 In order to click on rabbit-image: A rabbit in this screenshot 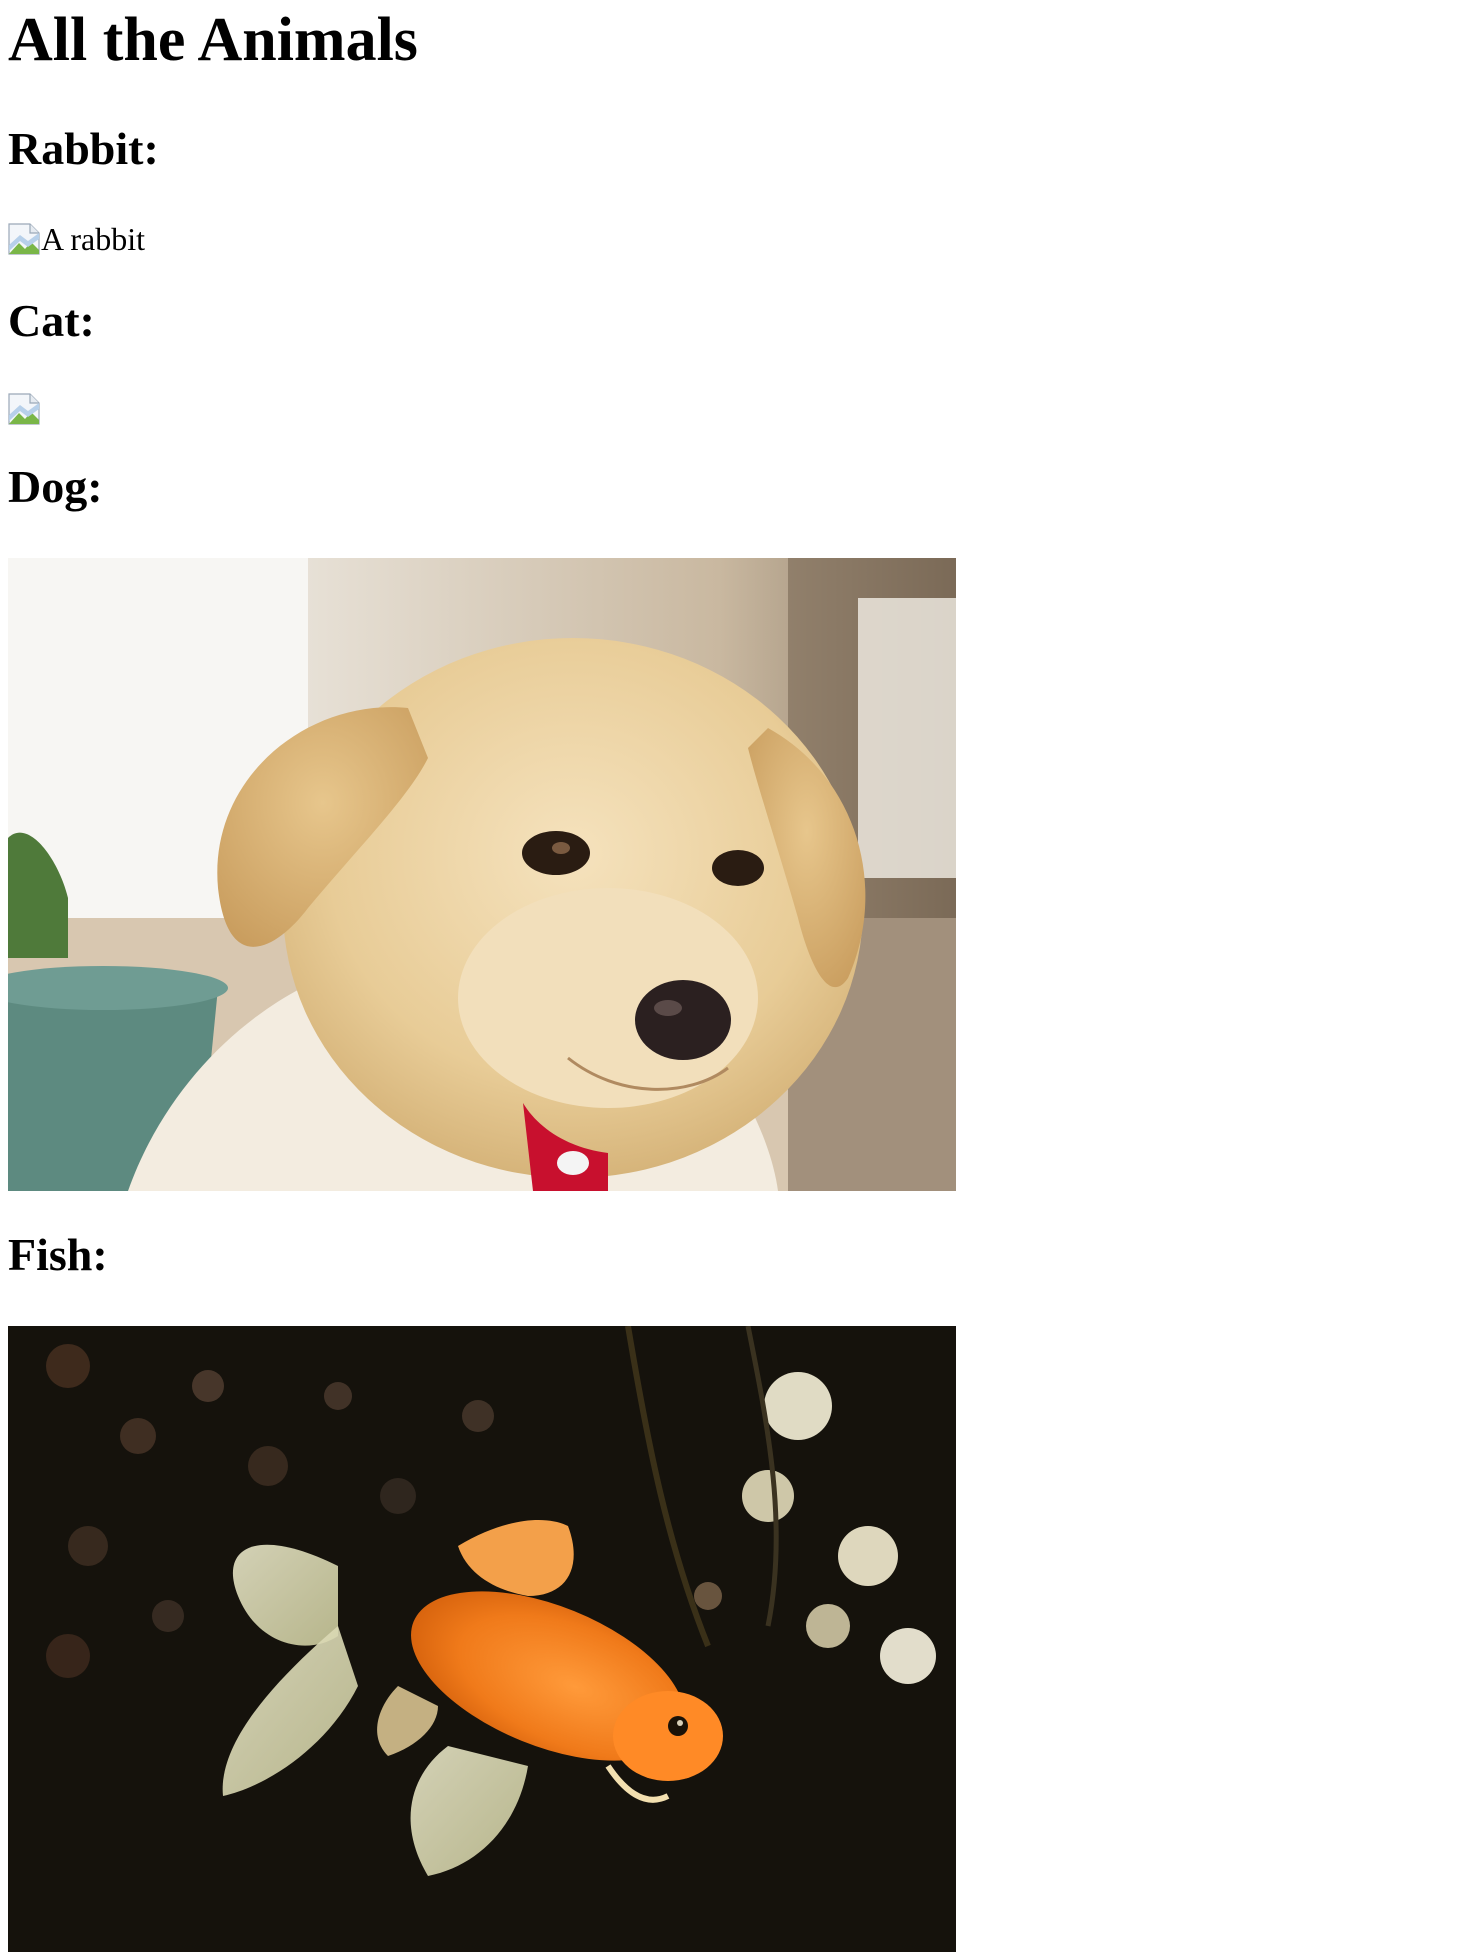, I will do `click(76, 239)`.